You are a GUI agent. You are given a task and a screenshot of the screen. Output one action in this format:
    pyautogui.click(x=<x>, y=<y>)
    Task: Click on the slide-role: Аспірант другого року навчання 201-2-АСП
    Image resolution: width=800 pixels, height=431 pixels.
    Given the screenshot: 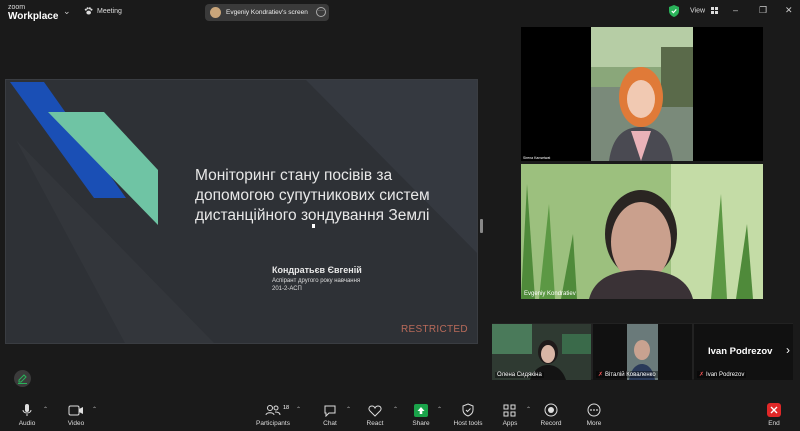 What is the action you would take?
    pyautogui.click(x=316, y=285)
    